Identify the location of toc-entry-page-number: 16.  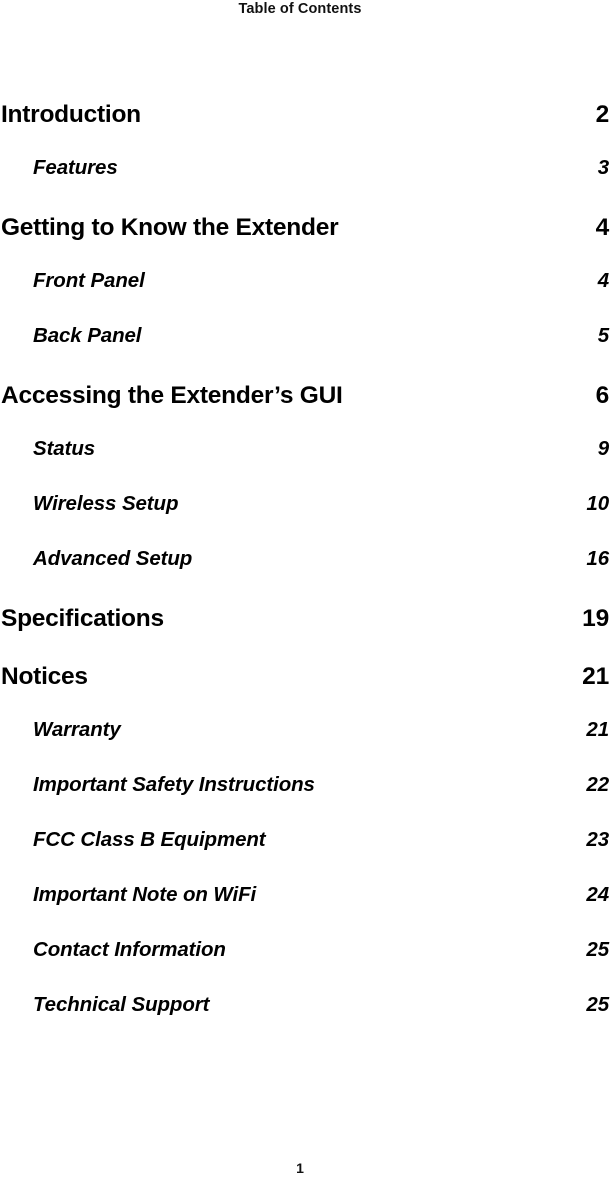
(597, 558).